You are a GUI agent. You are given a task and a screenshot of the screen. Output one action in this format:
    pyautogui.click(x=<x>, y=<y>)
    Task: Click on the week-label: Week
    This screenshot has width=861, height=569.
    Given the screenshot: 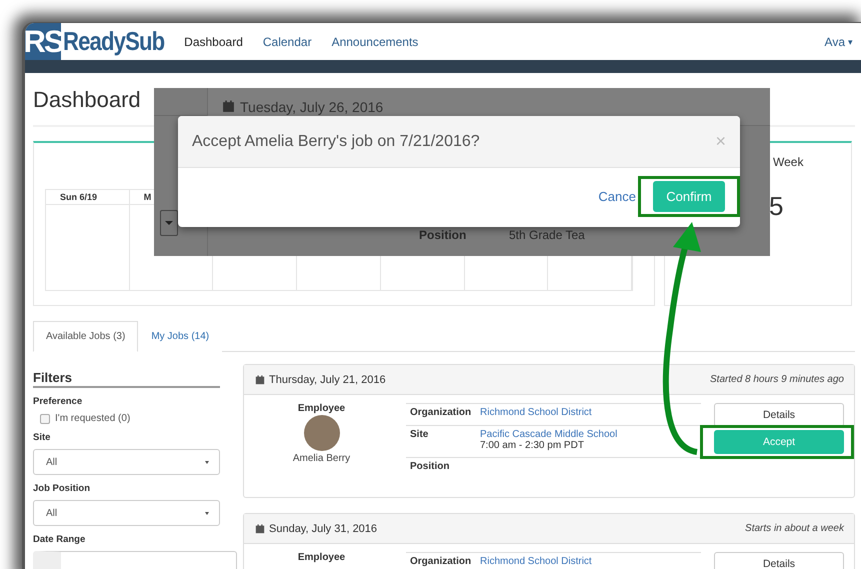 What is the action you would take?
    pyautogui.click(x=788, y=162)
    